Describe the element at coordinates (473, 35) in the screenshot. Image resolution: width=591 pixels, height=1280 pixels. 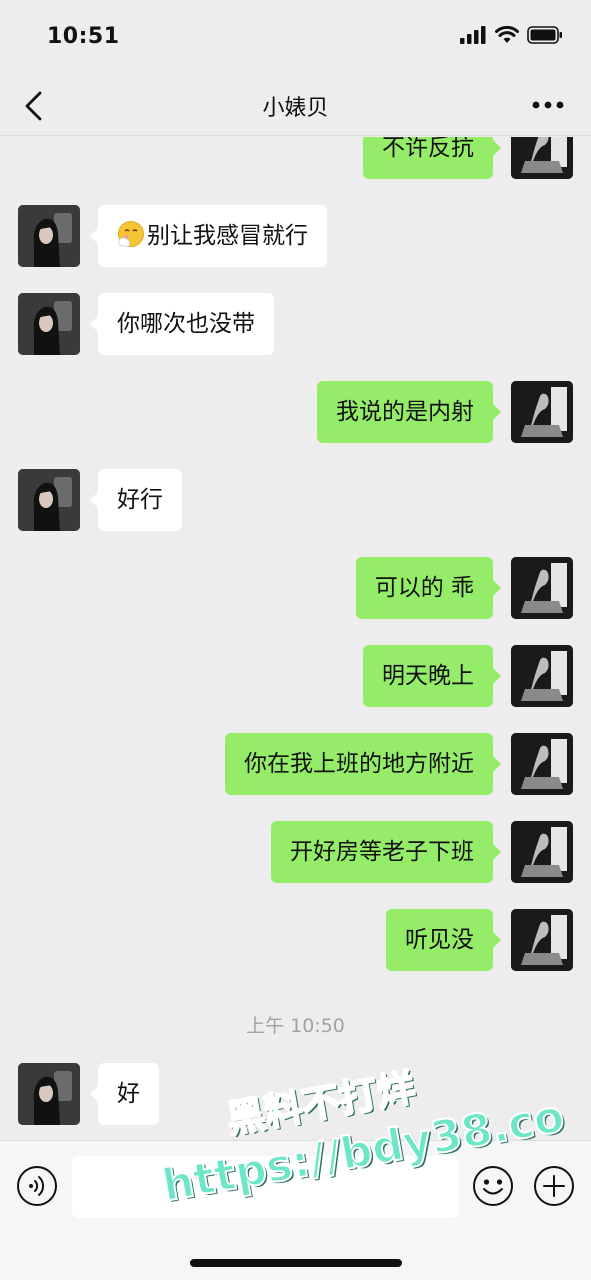
I see `cellular-signal-icon` at that location.